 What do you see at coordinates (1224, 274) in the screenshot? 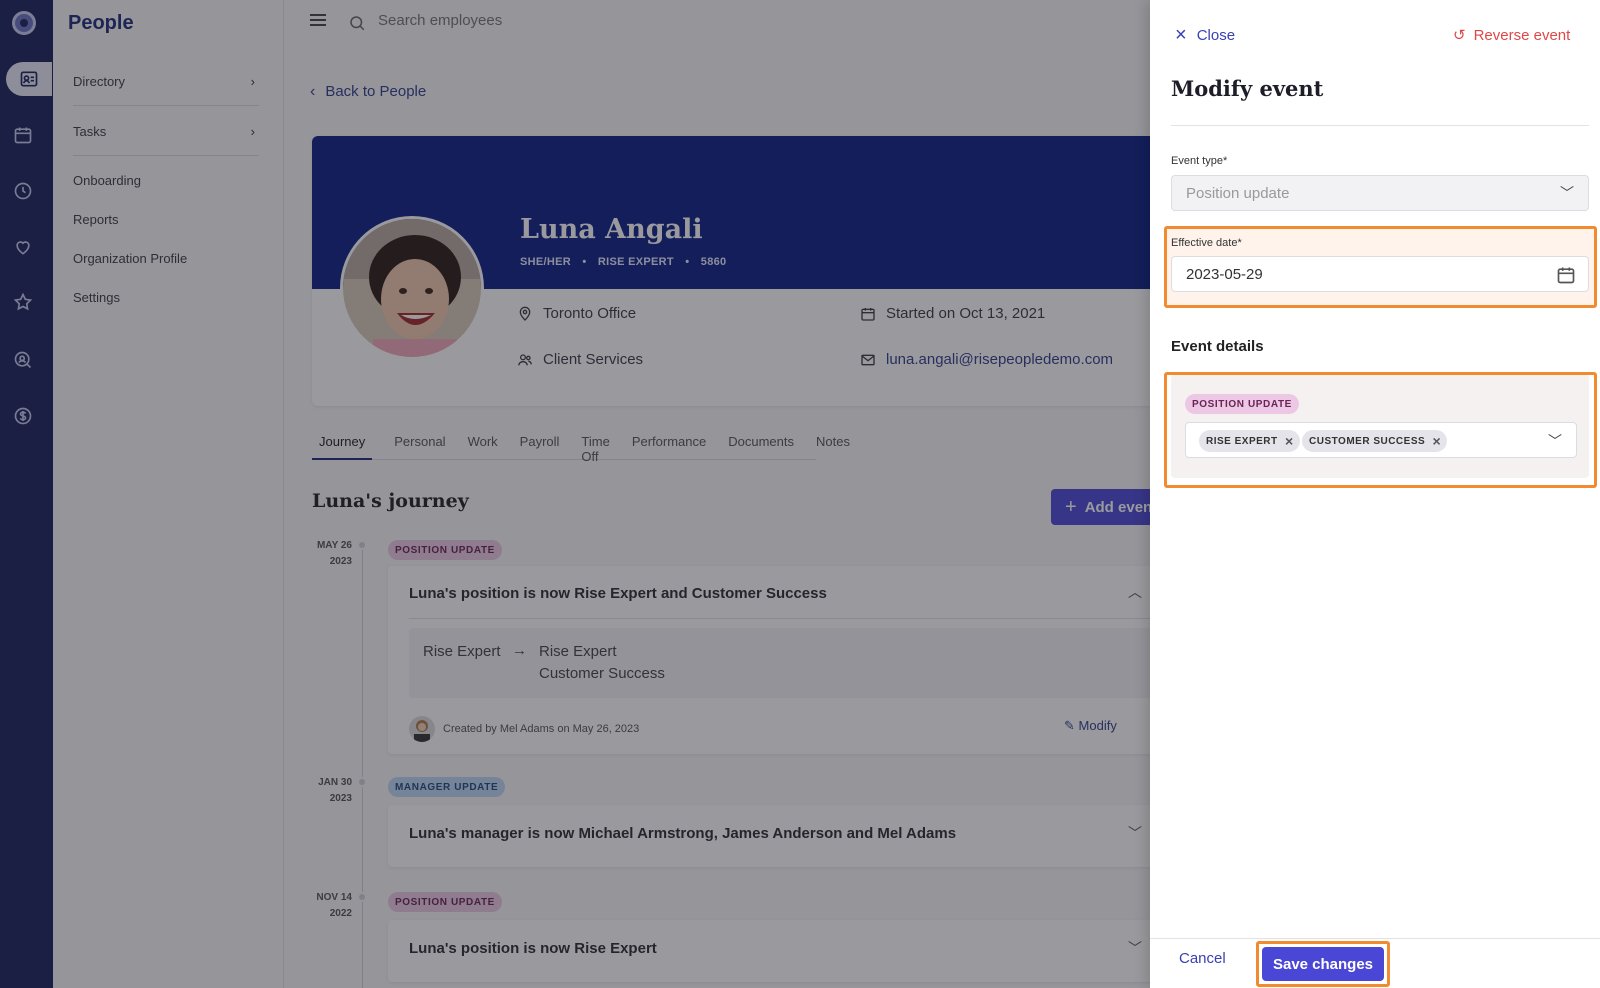
I see `effective-date-value: 2023-05-29` at bounding box center [1224, 274].